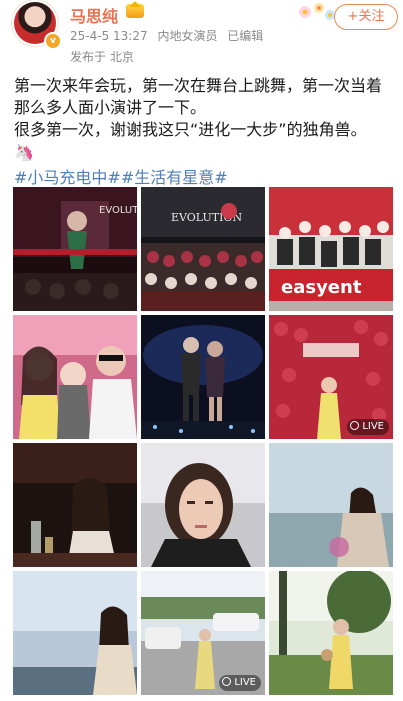 This screenshot has width=403, height=701. What do you see at coordinates (190, 129) in the screenshot?
I see `post-text-line-2: 很多第一次，谢谢我这只“进化一大步”的独角兽。` at bounding box center [190, 129].